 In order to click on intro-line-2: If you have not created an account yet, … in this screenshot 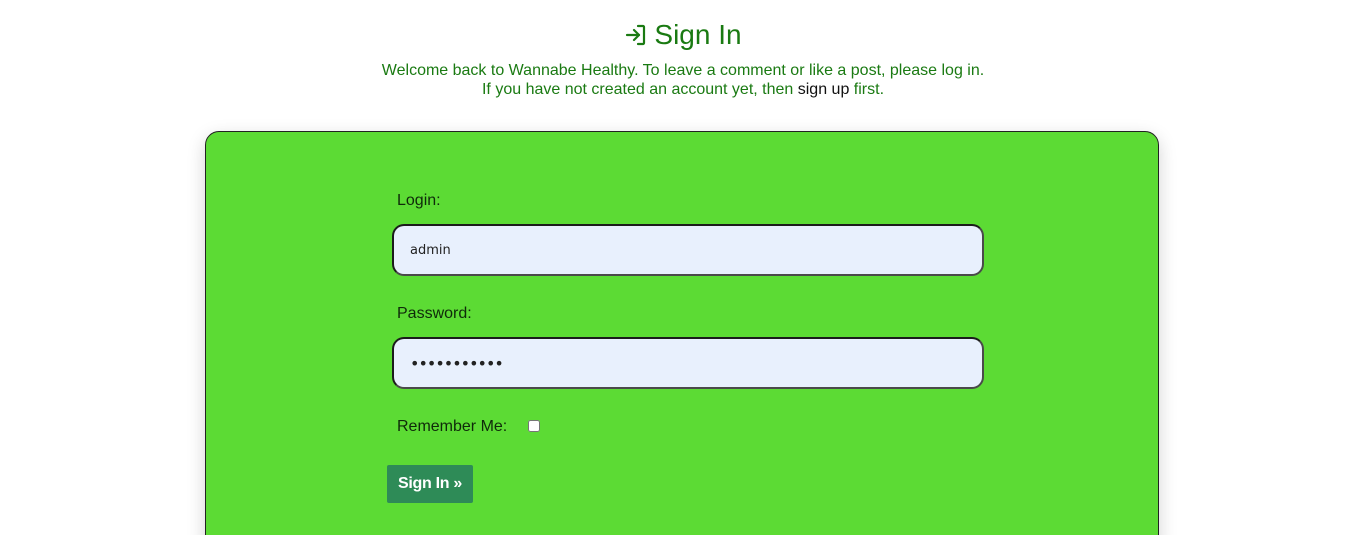, I will do `click(683, 89)`.